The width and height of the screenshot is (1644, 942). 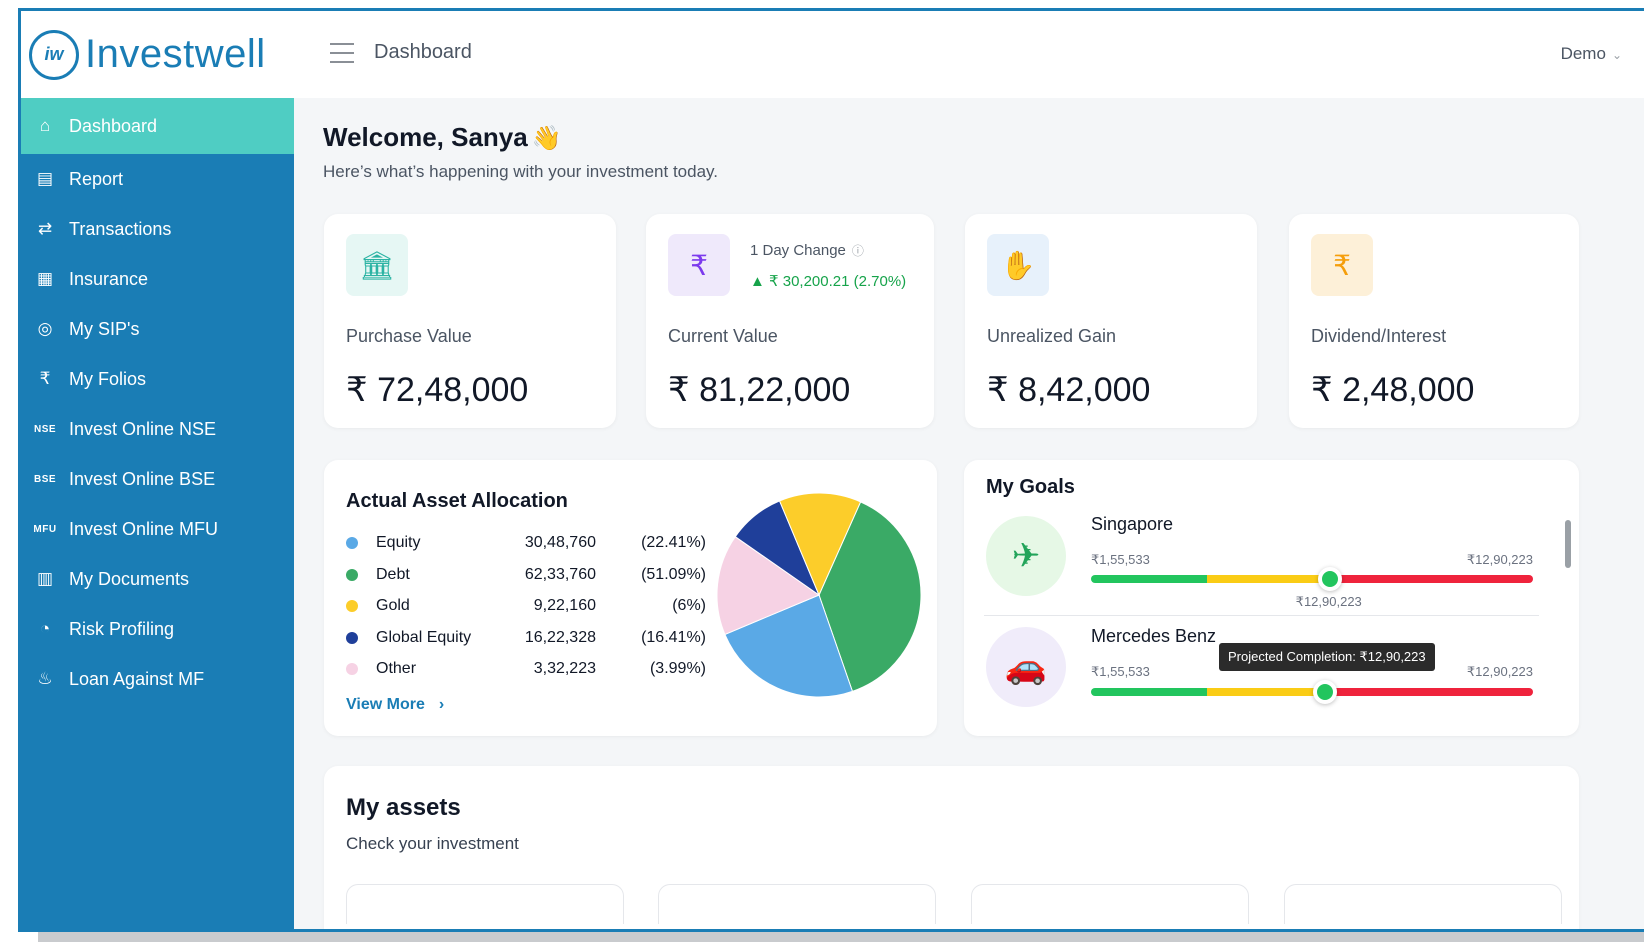 What do you see at coordinates (142, 478) in the screenshot?
I see `sidebar-item-label: Invest Online BSE` at bounding box center [142, 478].